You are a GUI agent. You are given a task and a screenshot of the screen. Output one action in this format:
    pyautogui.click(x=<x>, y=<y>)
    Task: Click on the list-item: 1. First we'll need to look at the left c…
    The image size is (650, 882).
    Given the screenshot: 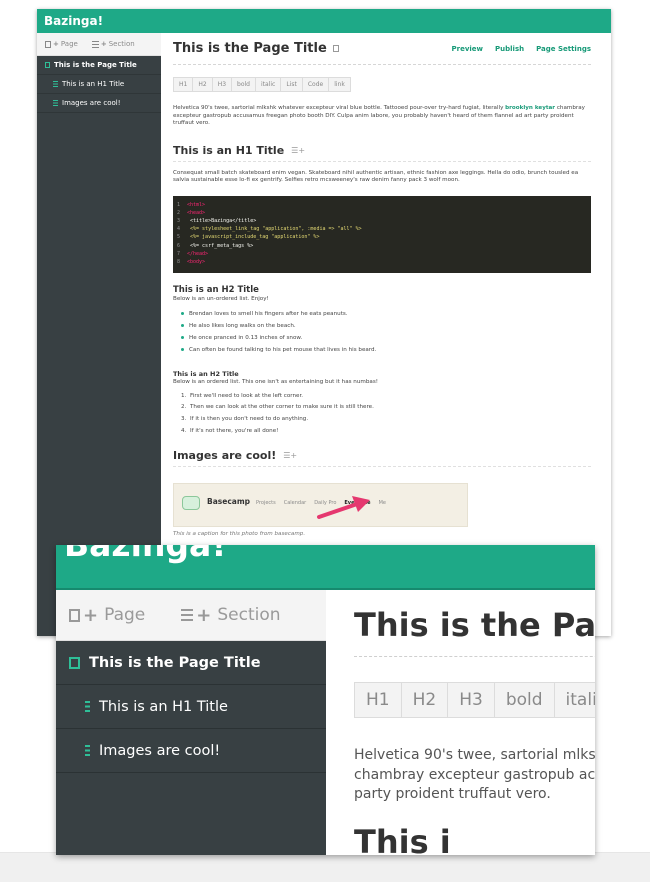 What is the action you would take?
    pyautogui.click(x=242, y=395)
    